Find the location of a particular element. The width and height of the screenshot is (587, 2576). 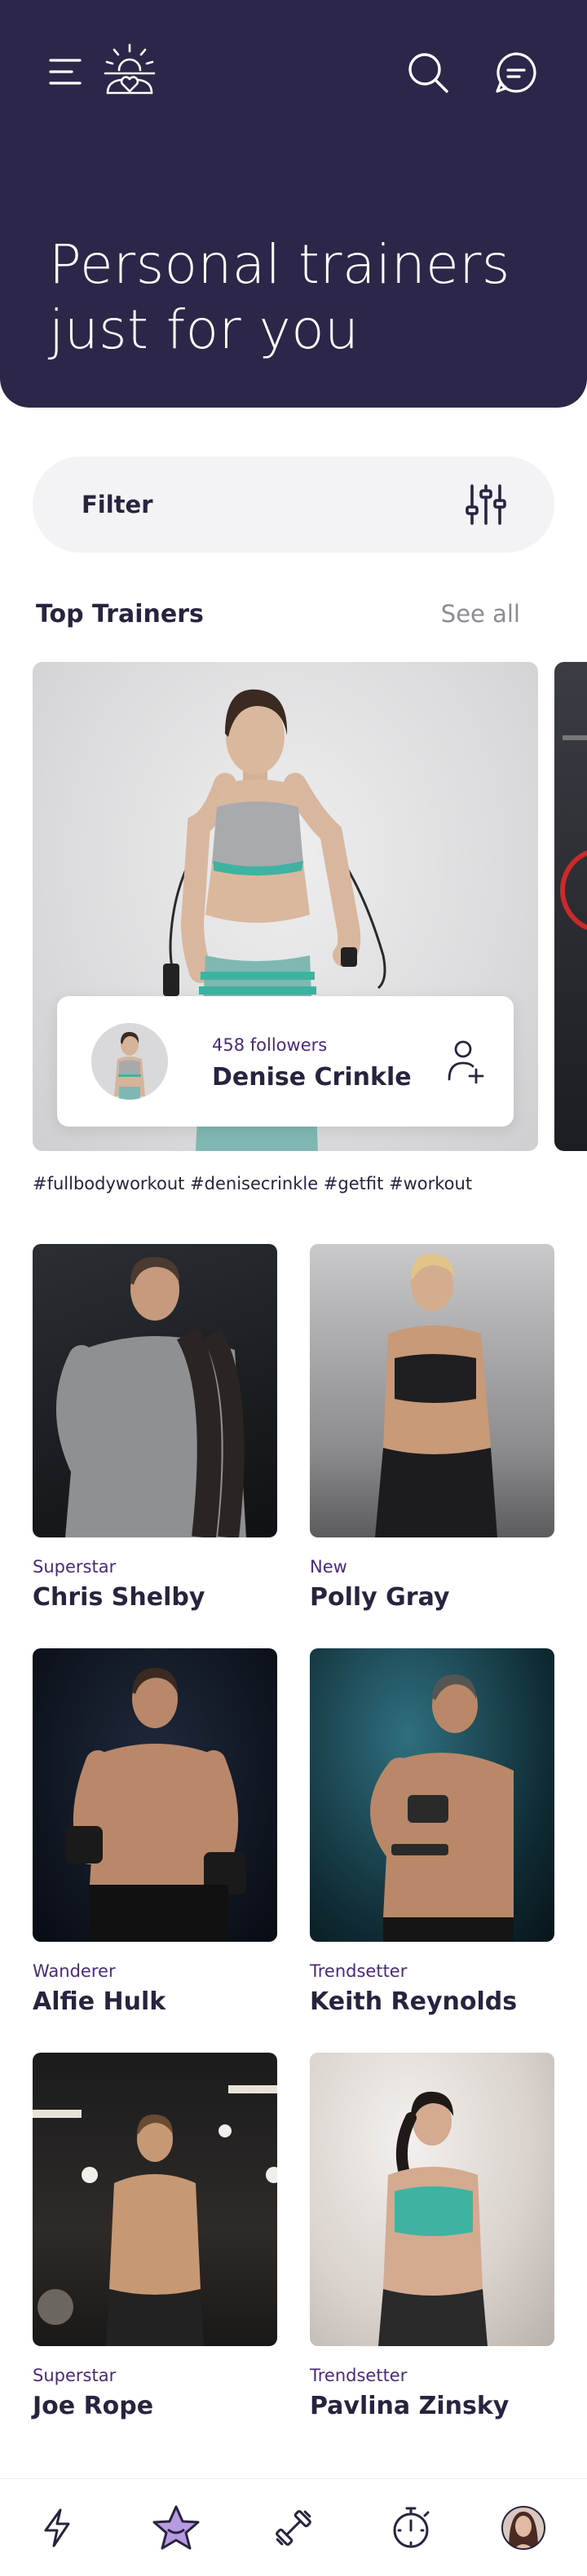

section-title: Top Trainers is located at coordinates (120, 614).